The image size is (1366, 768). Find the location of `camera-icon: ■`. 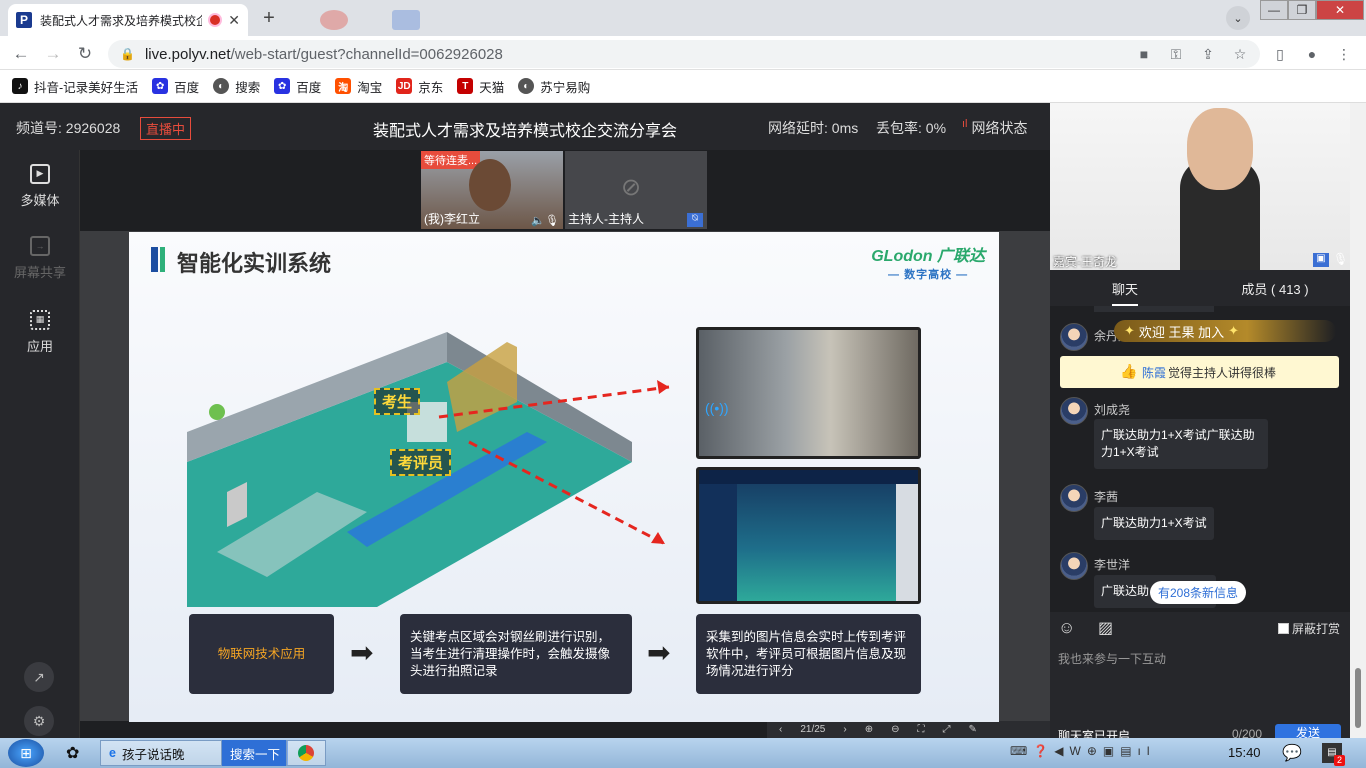

camera-icon: ■ is located at coordinates (1144, 54).